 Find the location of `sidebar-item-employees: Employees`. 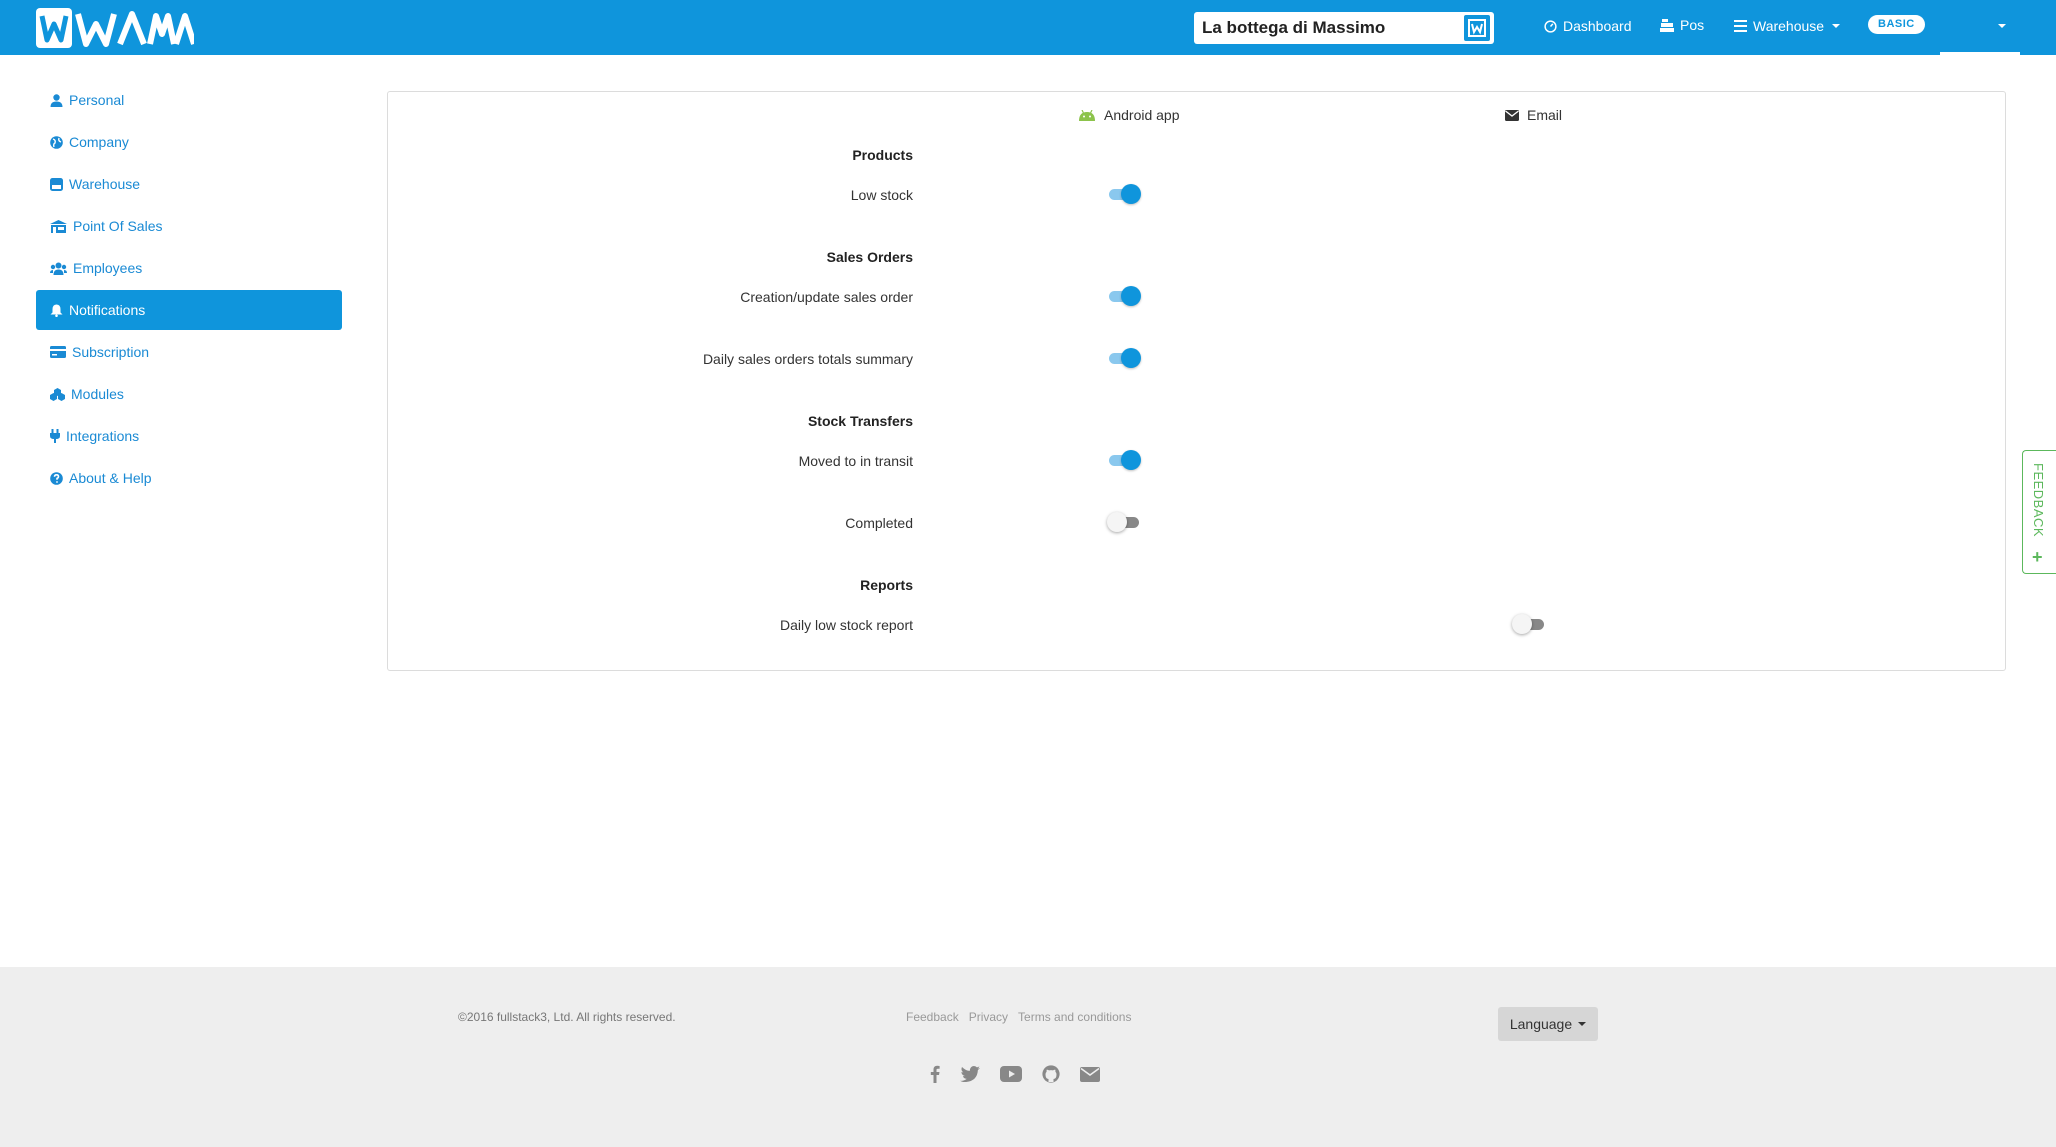

sidebar-item-employees: Employees is located at coordinates (189, 268).